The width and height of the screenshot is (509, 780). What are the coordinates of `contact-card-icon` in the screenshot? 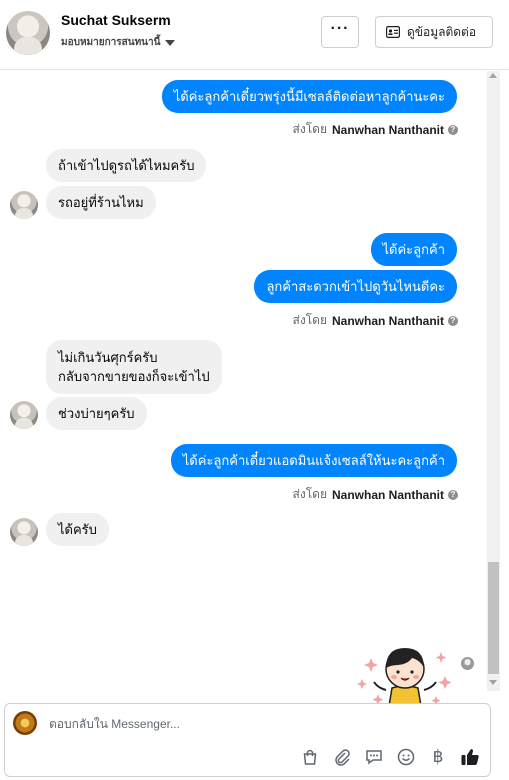 It's located at (393, 32).